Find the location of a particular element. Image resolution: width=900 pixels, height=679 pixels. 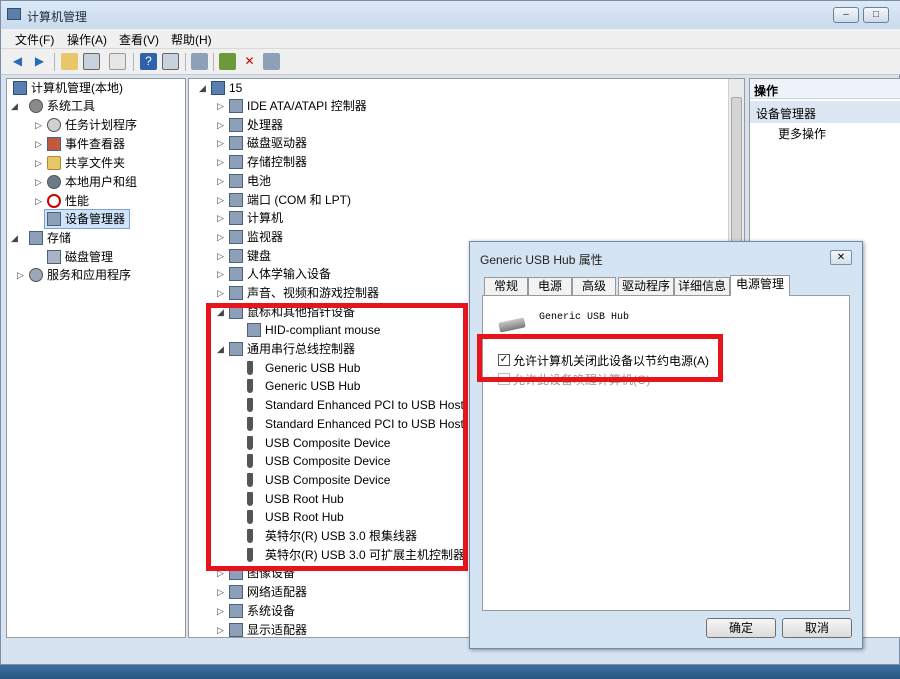

disable-device-icon: ✕ is located at coordinates (249, 61).